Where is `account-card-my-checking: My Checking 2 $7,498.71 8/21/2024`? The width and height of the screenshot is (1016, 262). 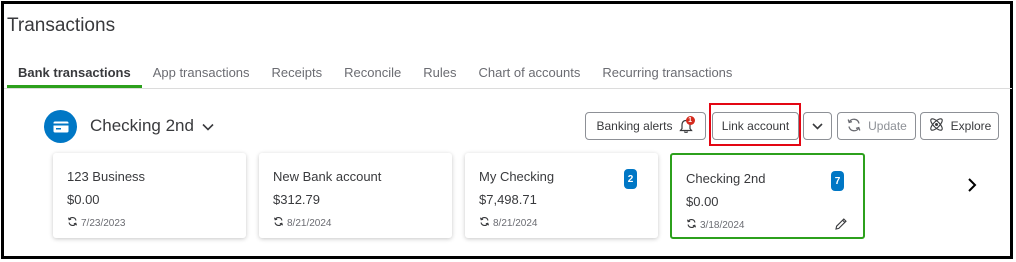
account-card-my-checking: My Checking 2 $7,498.71 8/21/2024 is located at coordinates (561, 195).